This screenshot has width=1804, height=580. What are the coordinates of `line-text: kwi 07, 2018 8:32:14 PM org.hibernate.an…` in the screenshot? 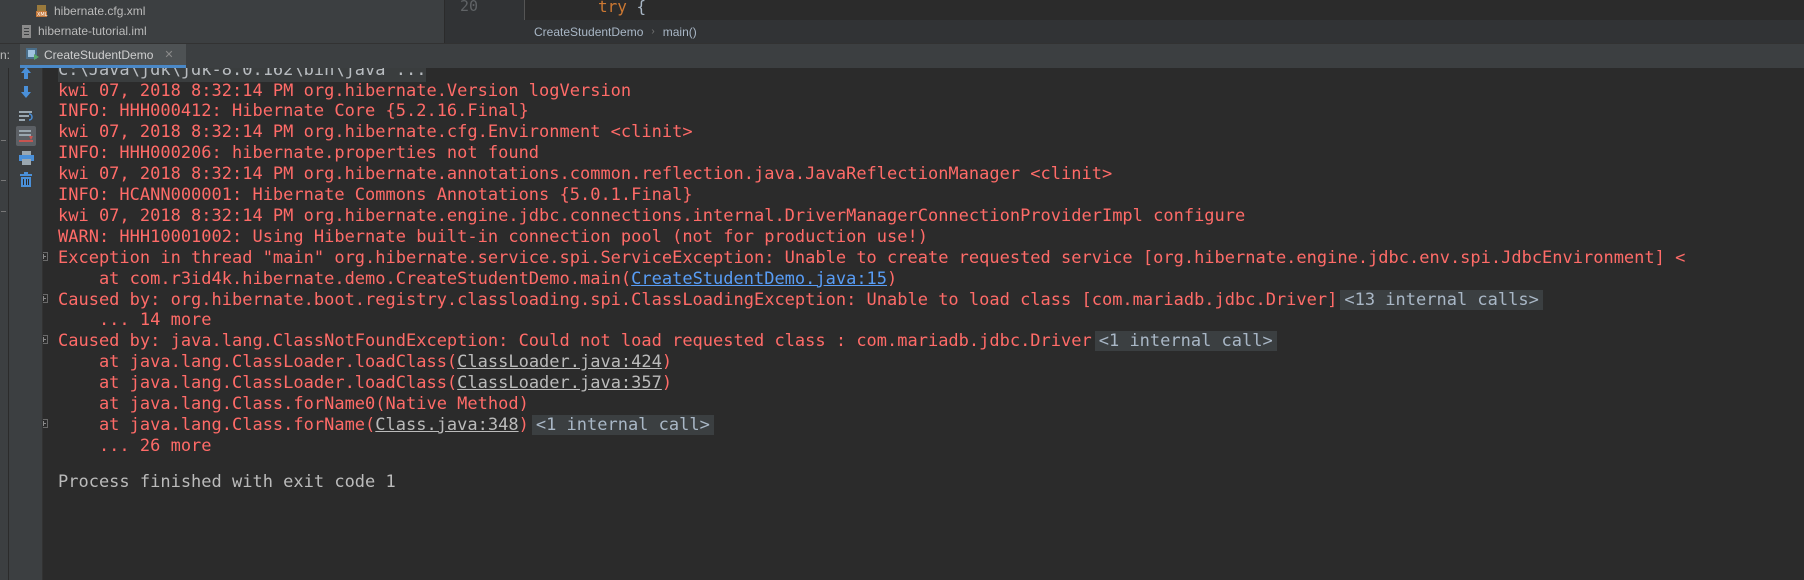 It's located at (585, 174).